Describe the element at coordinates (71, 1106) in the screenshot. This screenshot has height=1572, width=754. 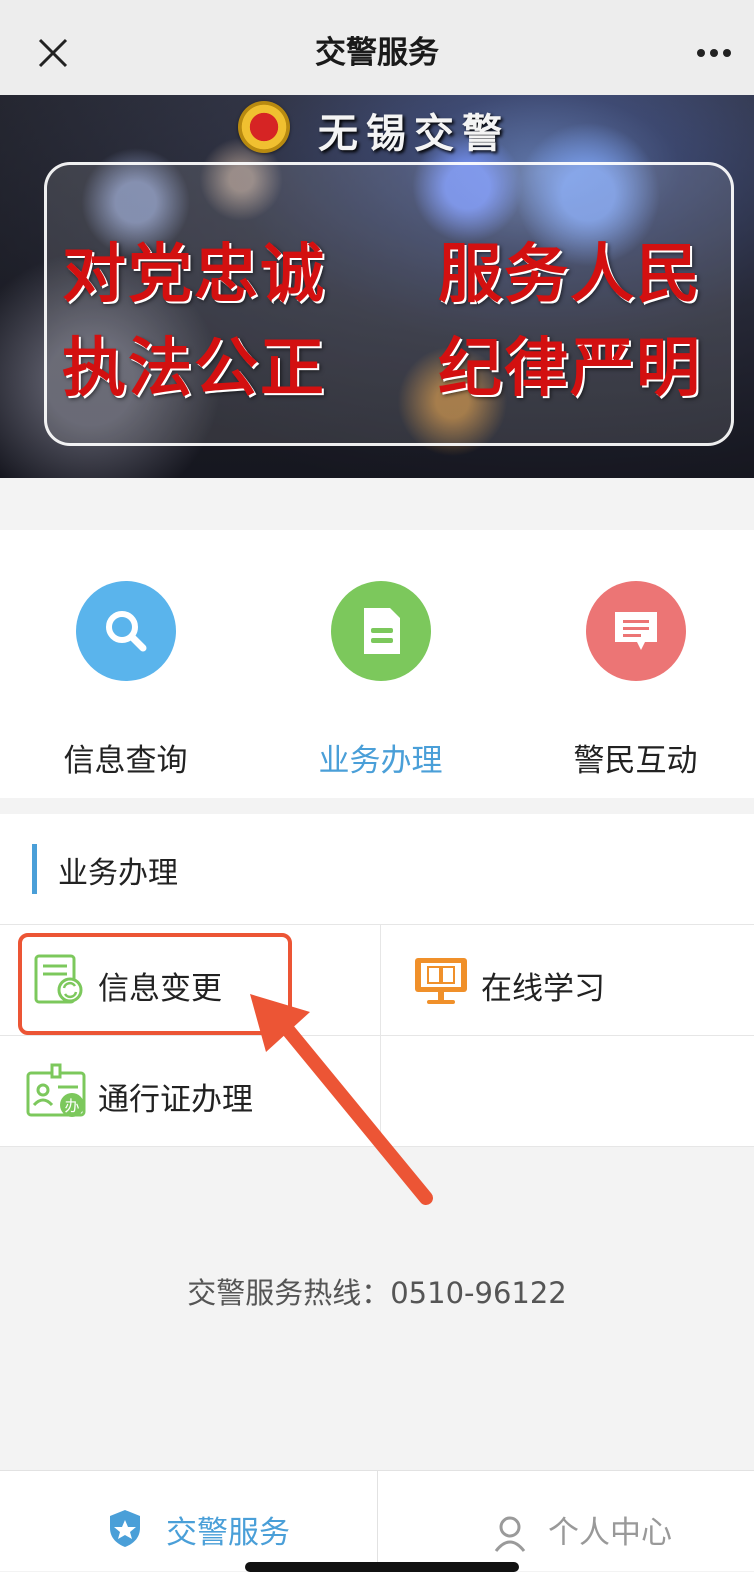
I see `svg-text: 办` at that location.